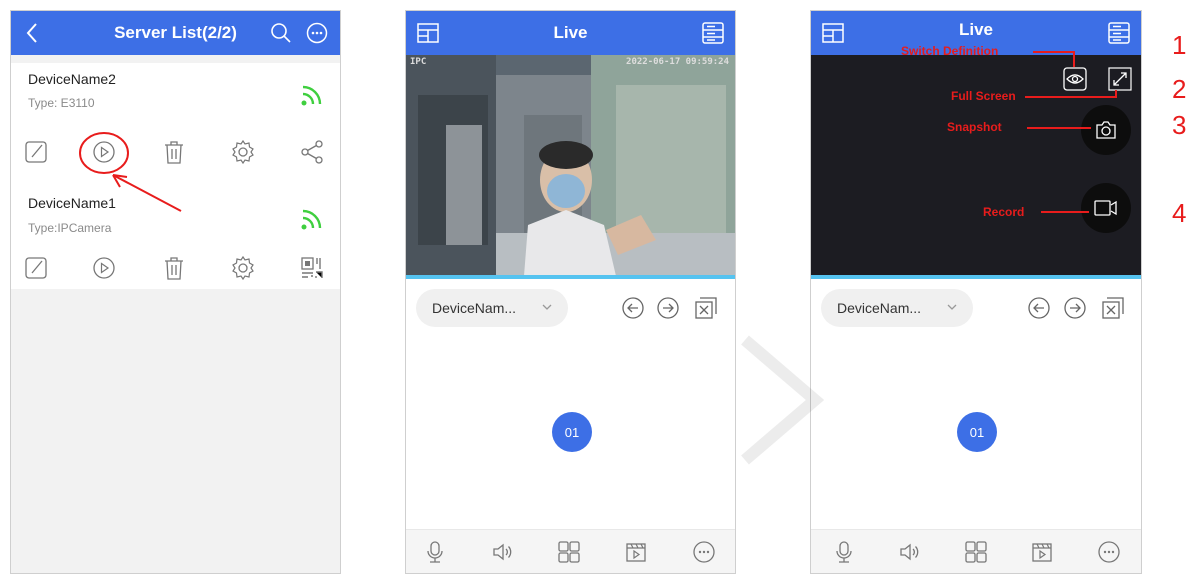  I want to click on share-icon, so click(312, 152).